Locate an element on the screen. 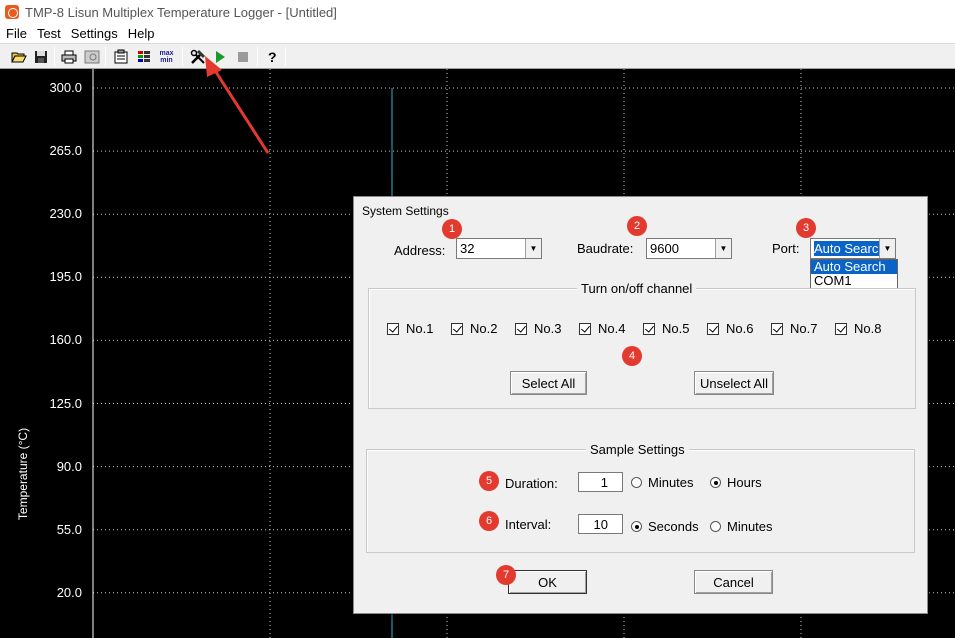 This screenshot has height=638, width=955. interval-seconds-label: Seconds is located at coordinates (673, 526).